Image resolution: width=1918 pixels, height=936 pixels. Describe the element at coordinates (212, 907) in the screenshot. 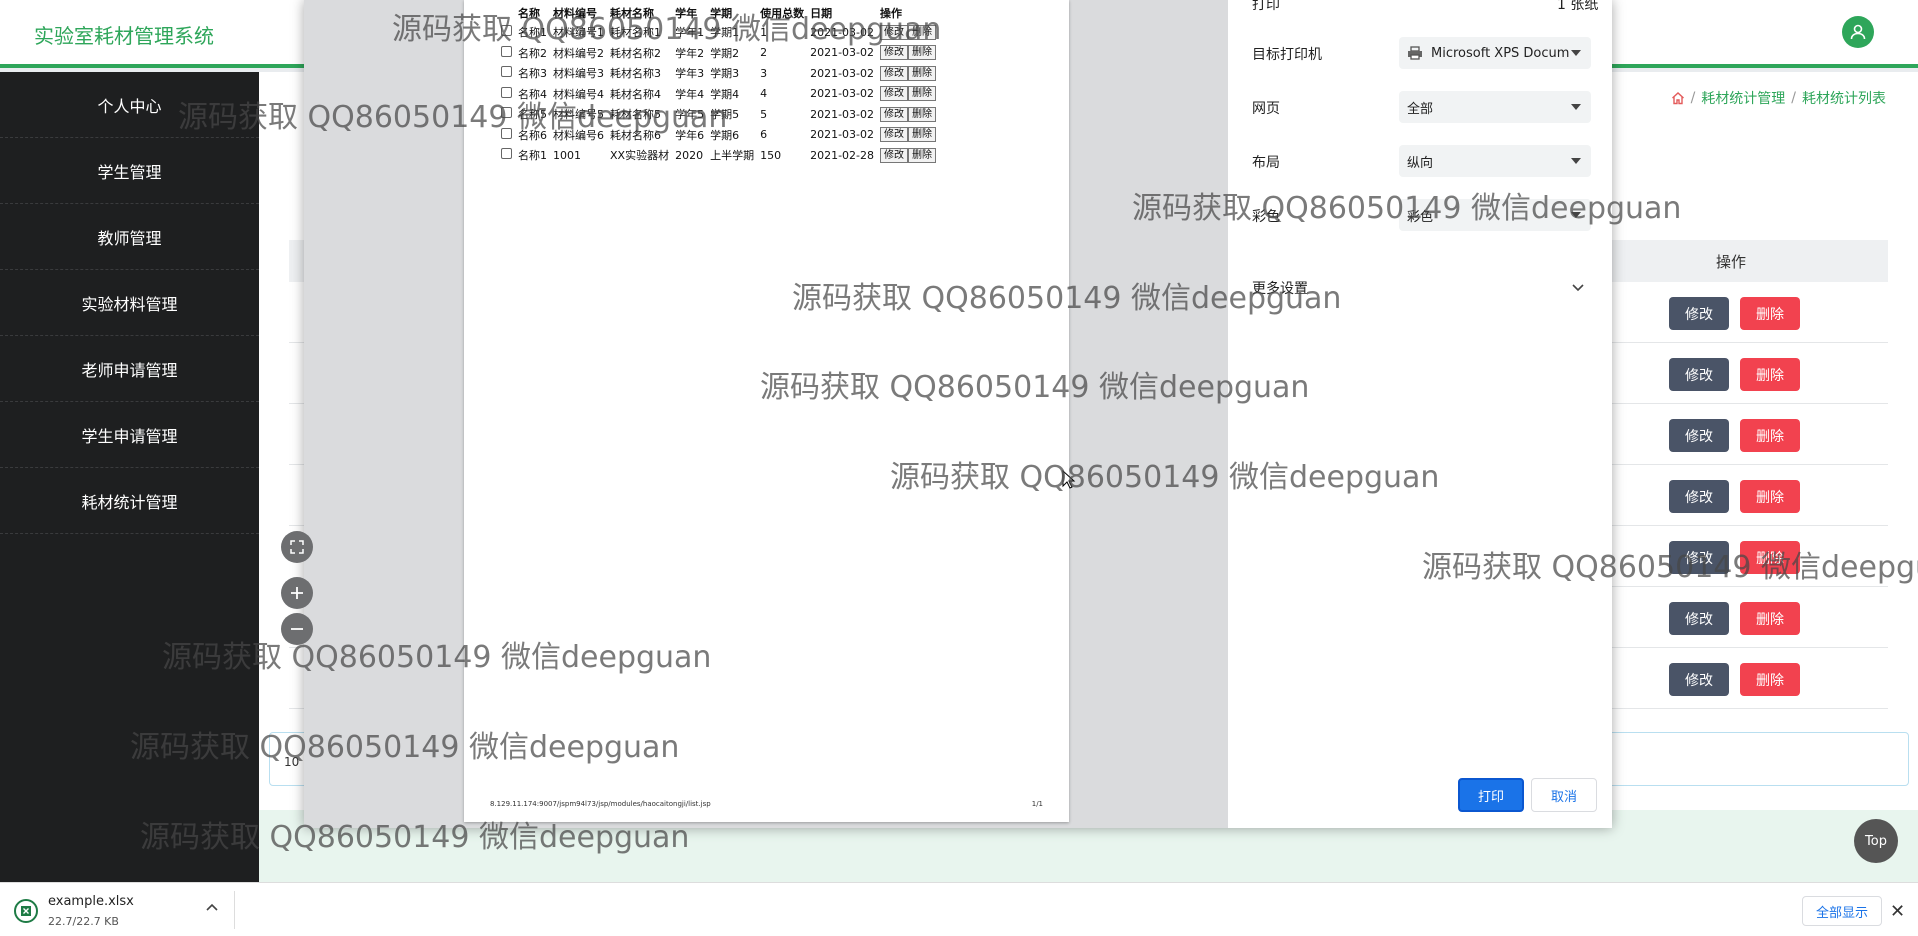

I see `chevron-up-icon` at that location.